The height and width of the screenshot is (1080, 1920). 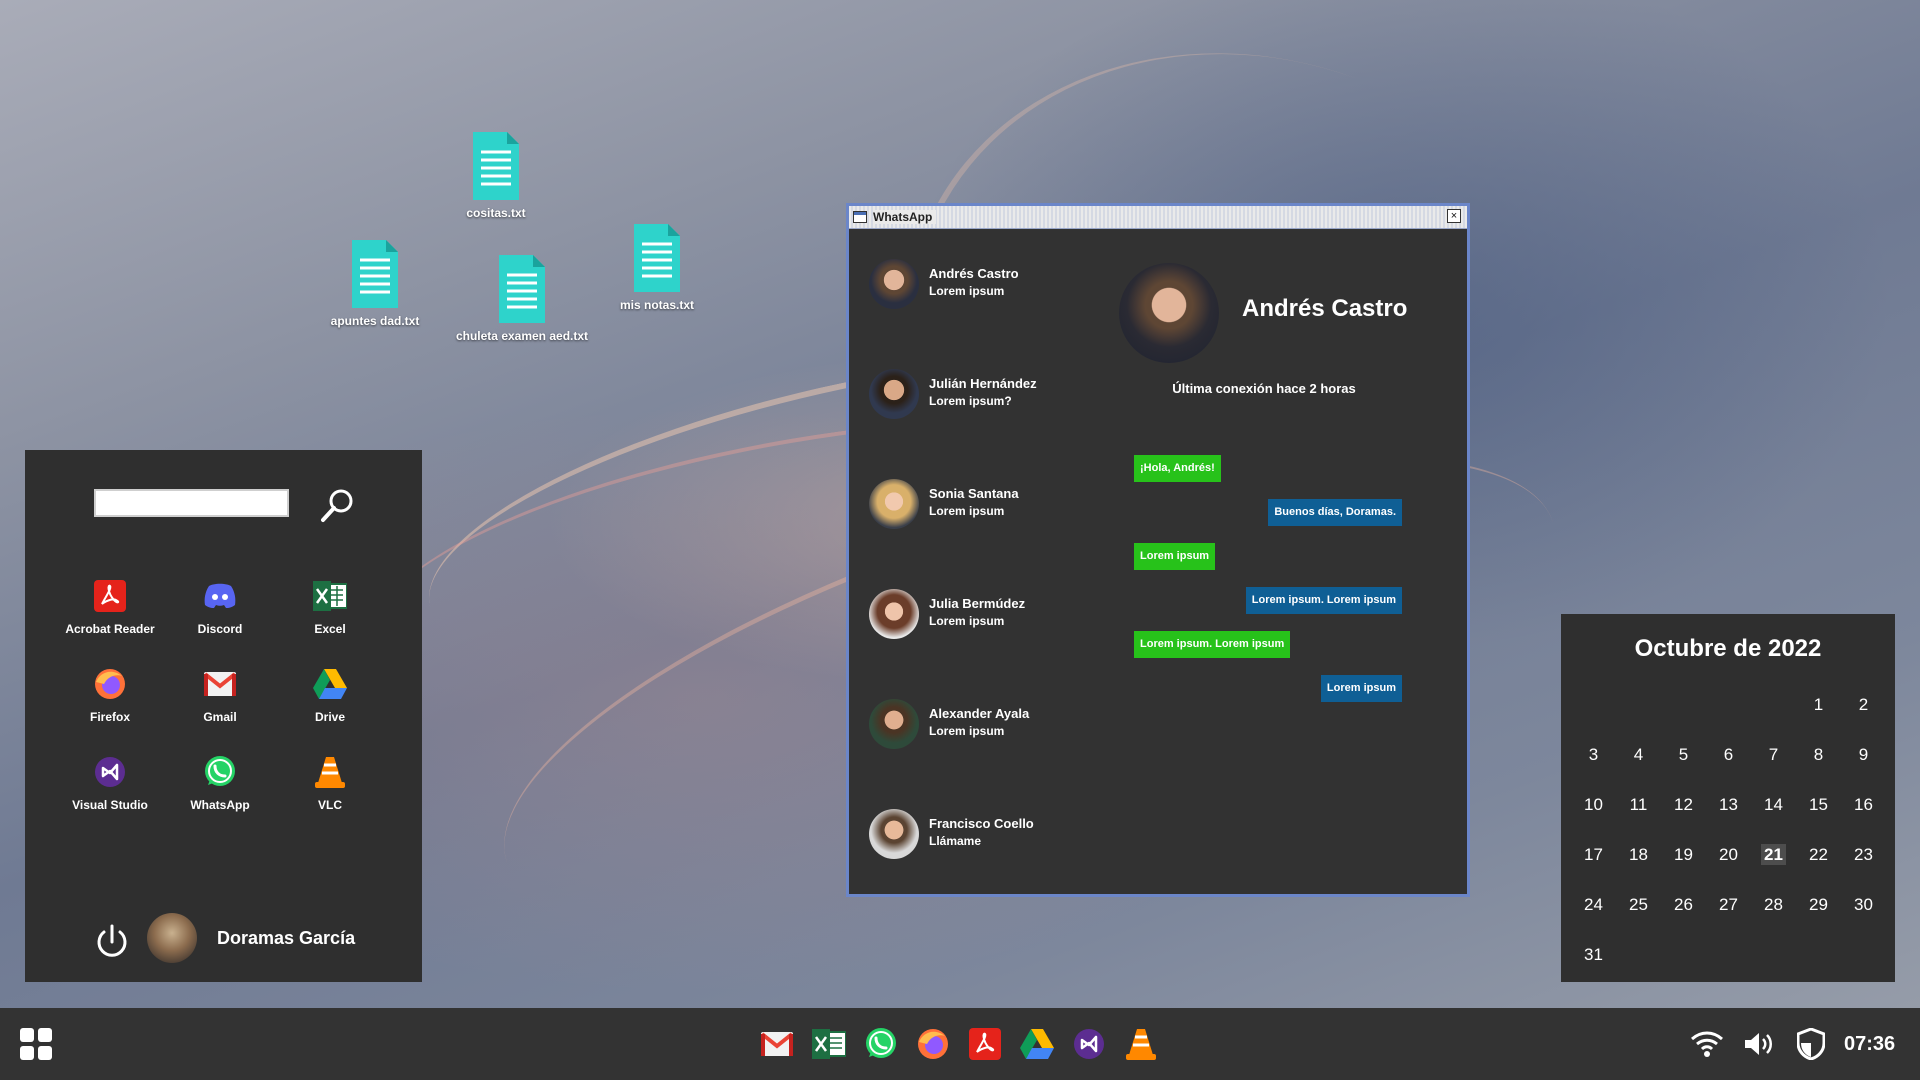 I want to click on calendar-day: 24, so click(x=1593, y=915).